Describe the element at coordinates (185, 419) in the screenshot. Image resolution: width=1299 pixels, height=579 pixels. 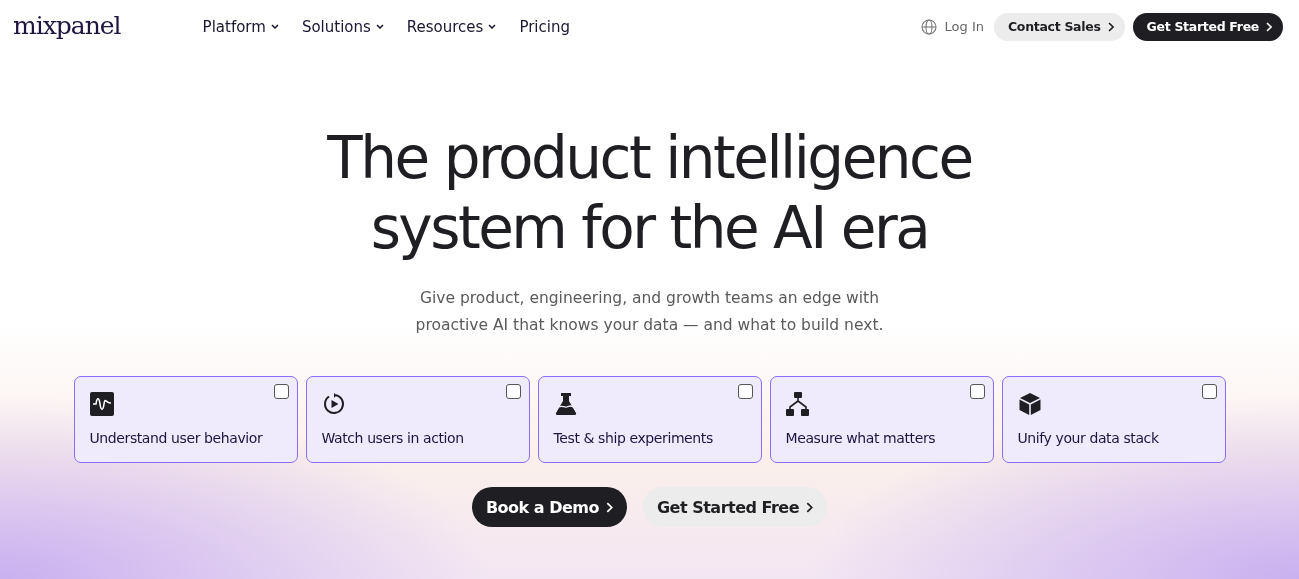
I see `feature-card: Understand user behavior` at that location.